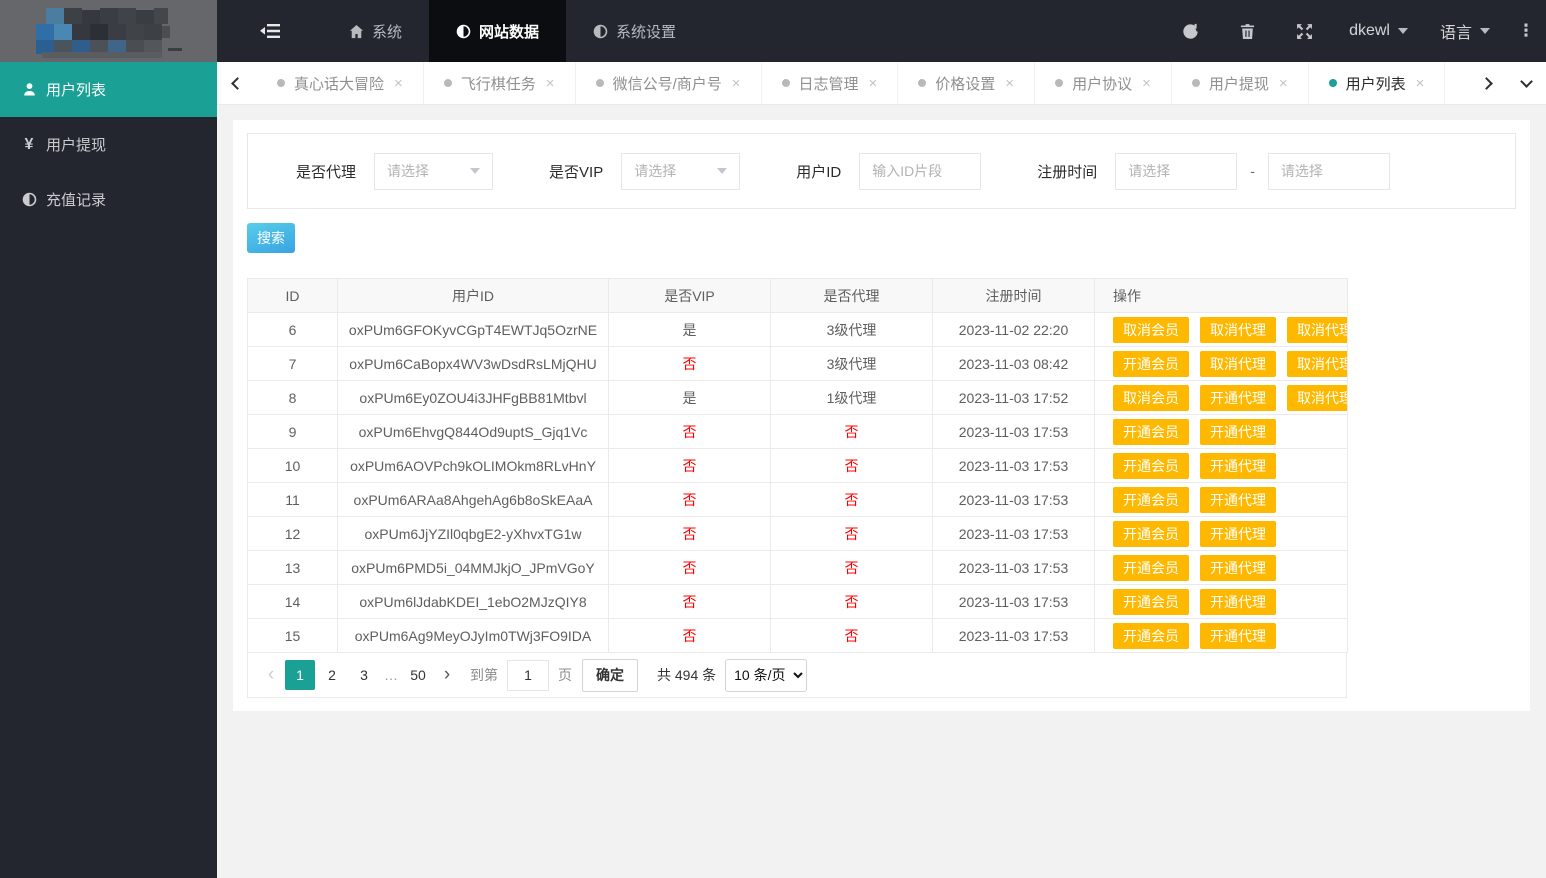  I want to click on trash-icon, so click(1247, 31).